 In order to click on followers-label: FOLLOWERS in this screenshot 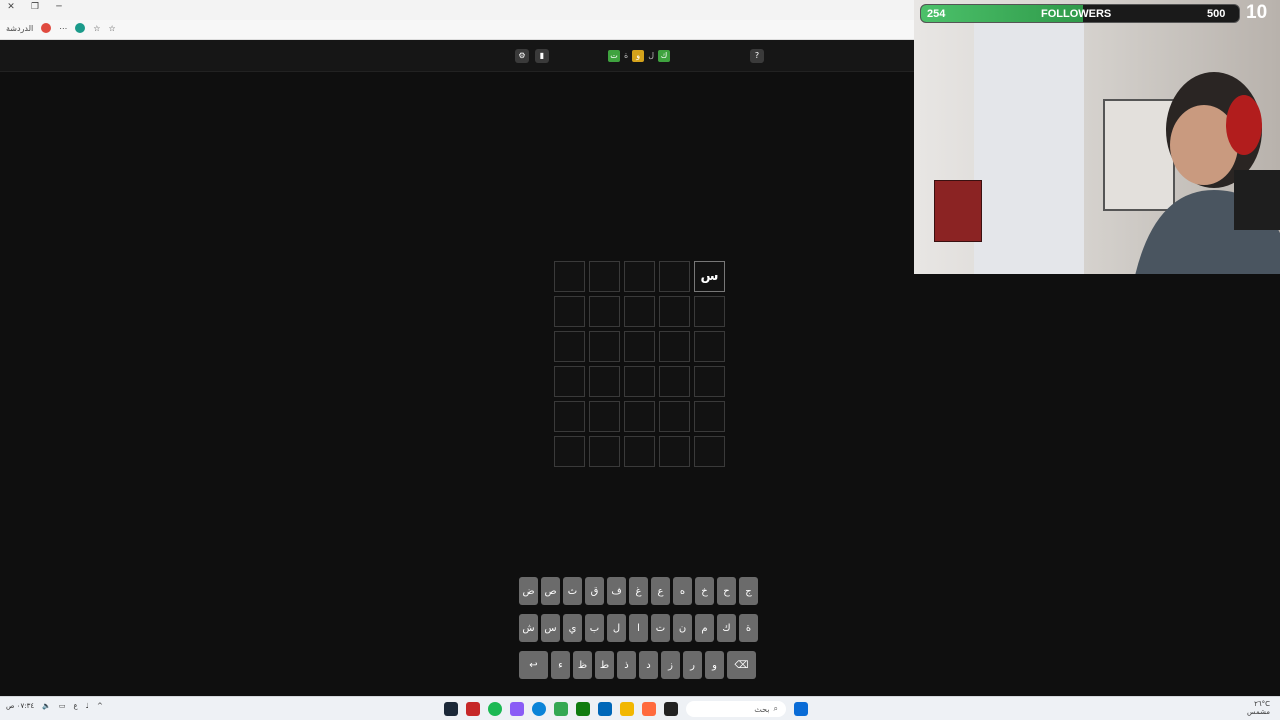, I will do `click(1076, 14)`.